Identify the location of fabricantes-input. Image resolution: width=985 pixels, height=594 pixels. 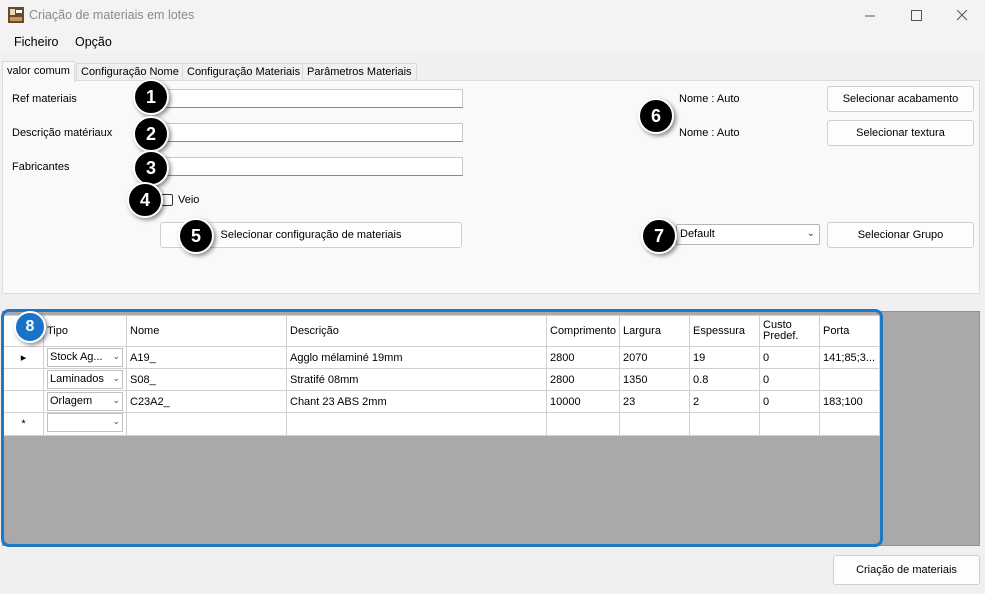
(311, 166).